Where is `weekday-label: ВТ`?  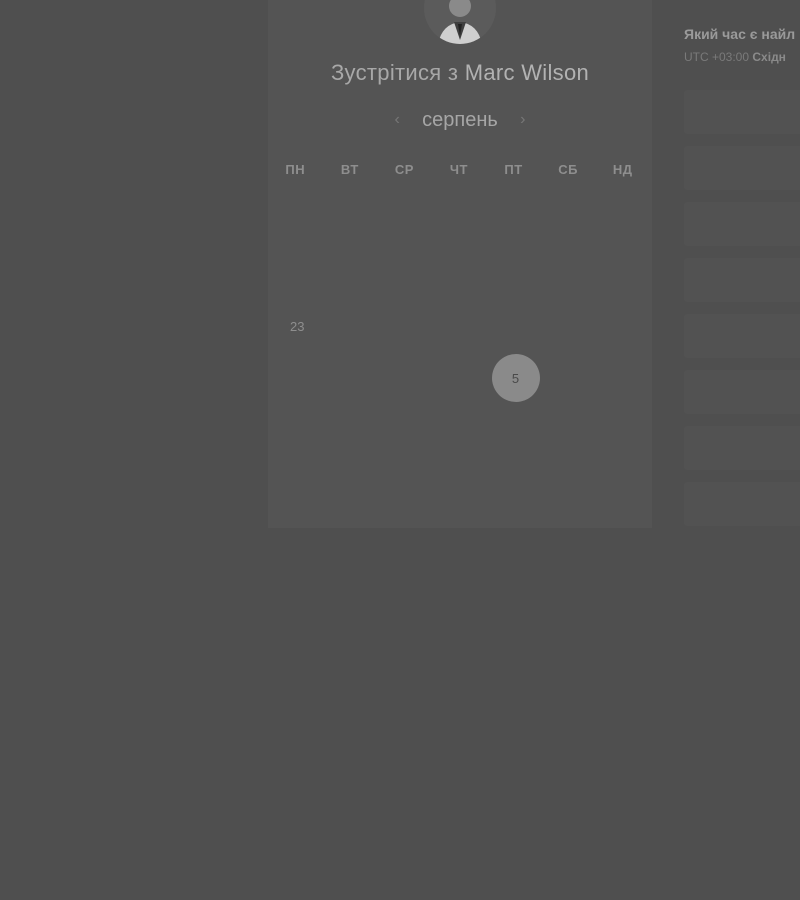 weekday-label: ВТ is located at coordinates (349, 169).